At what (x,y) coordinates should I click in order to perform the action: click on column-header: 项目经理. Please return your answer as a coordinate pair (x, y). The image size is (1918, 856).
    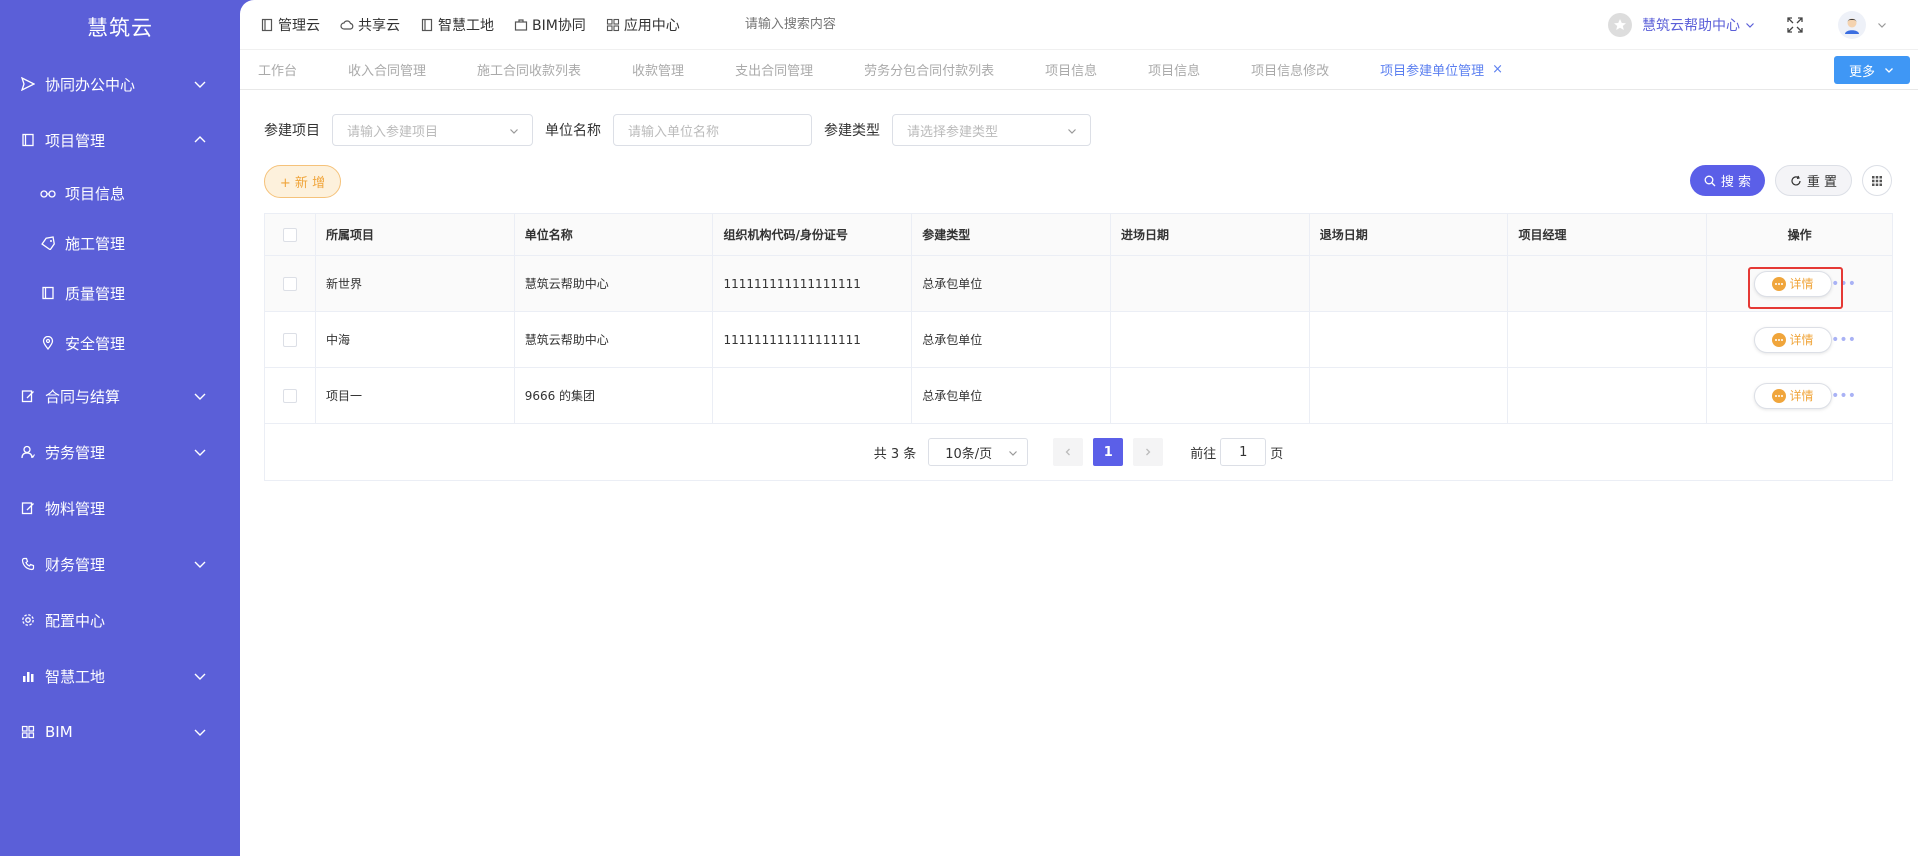
    Looking at the image, I should click on (1608, 234).